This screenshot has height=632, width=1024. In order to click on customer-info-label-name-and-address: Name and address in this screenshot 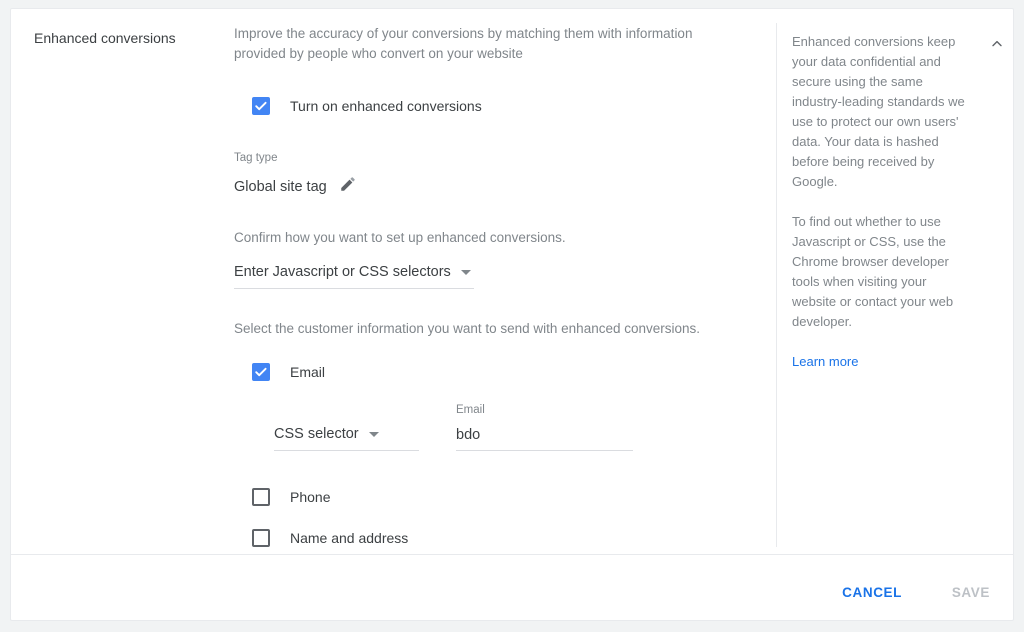, I will do `click(349, 538)`.